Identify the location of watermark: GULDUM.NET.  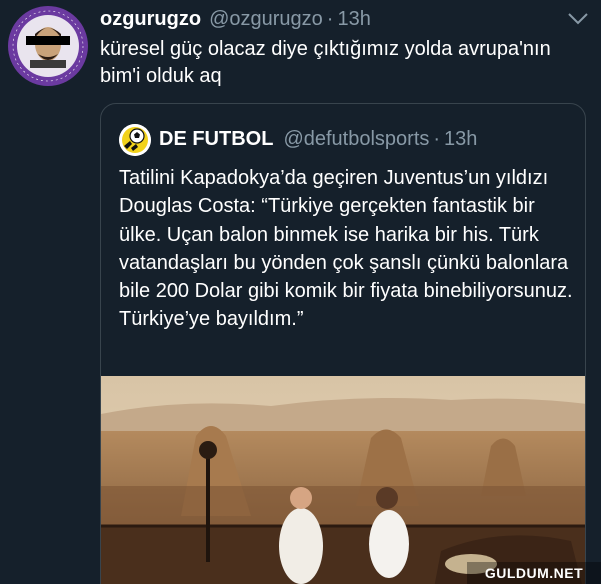
(534, 573).